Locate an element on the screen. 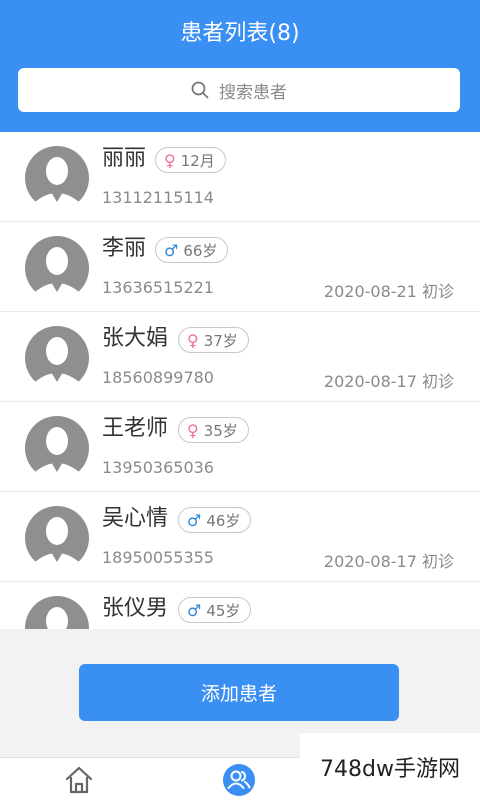  patient-phone: 13636515221 is located at coordinates (158, 287).